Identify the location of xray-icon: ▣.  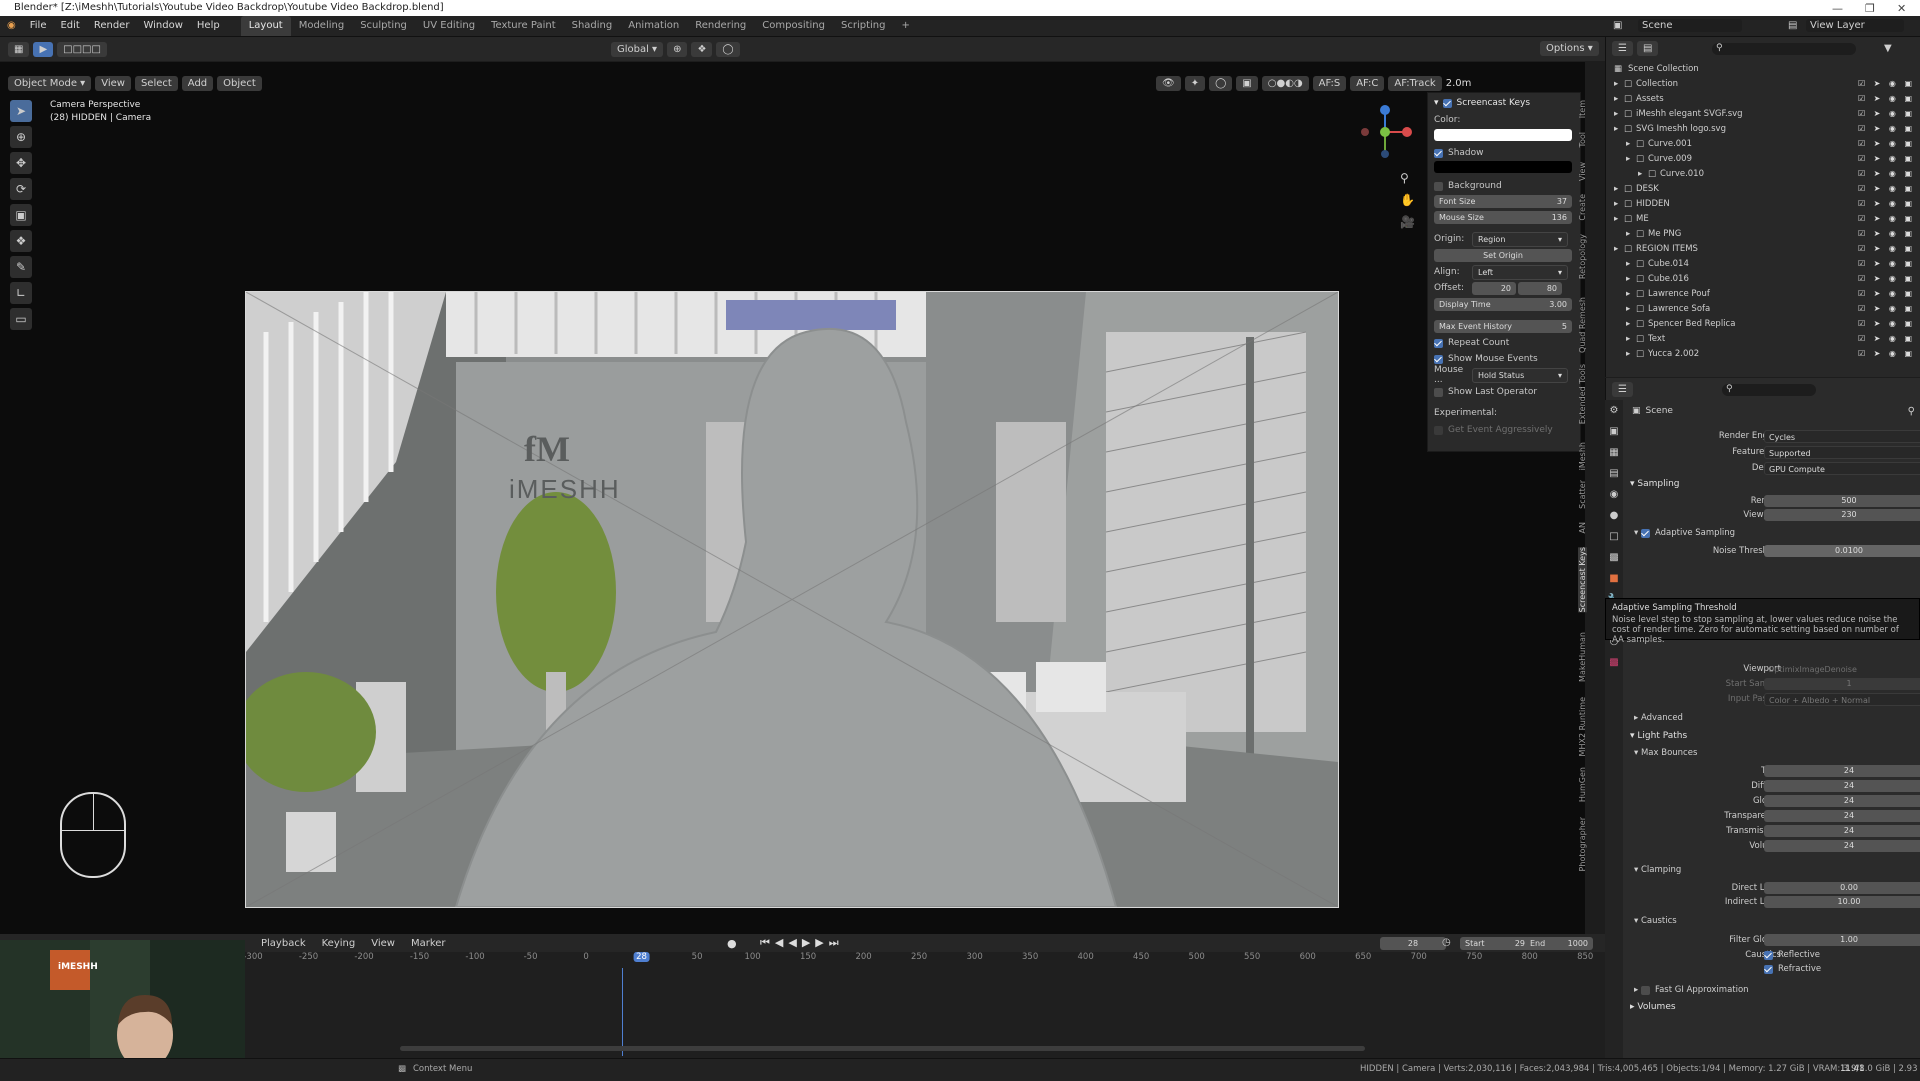
(1247, 83).